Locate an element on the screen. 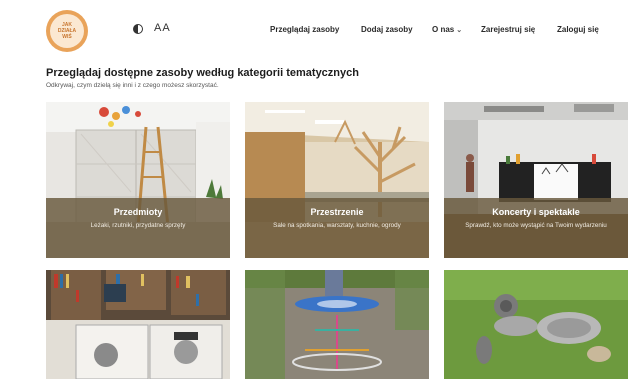 The width and height of the screenshot is (628, 379). card-image-outdoor is located at coordinates (337, 324).